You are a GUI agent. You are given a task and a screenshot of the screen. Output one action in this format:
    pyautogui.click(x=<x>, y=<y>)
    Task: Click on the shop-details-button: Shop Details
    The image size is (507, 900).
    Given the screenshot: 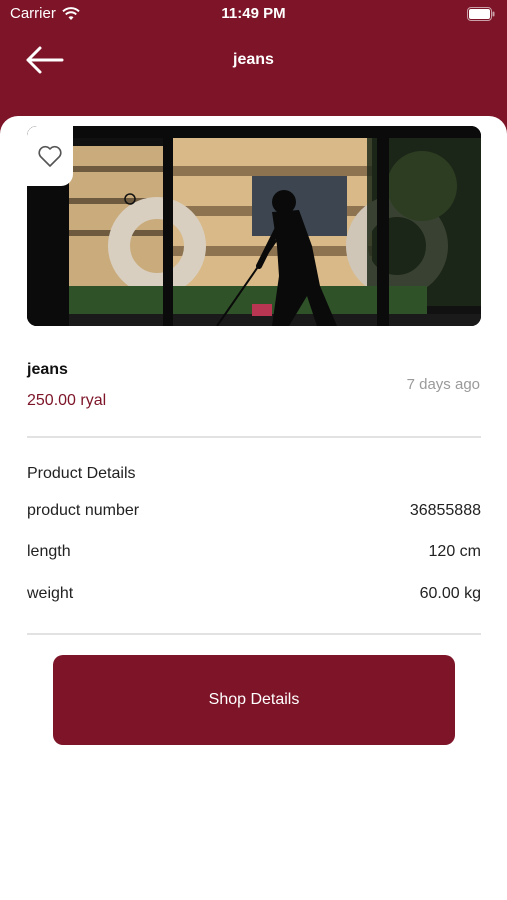 What is the action you would take?
    pyautogui.click(x=254, y=700)
    